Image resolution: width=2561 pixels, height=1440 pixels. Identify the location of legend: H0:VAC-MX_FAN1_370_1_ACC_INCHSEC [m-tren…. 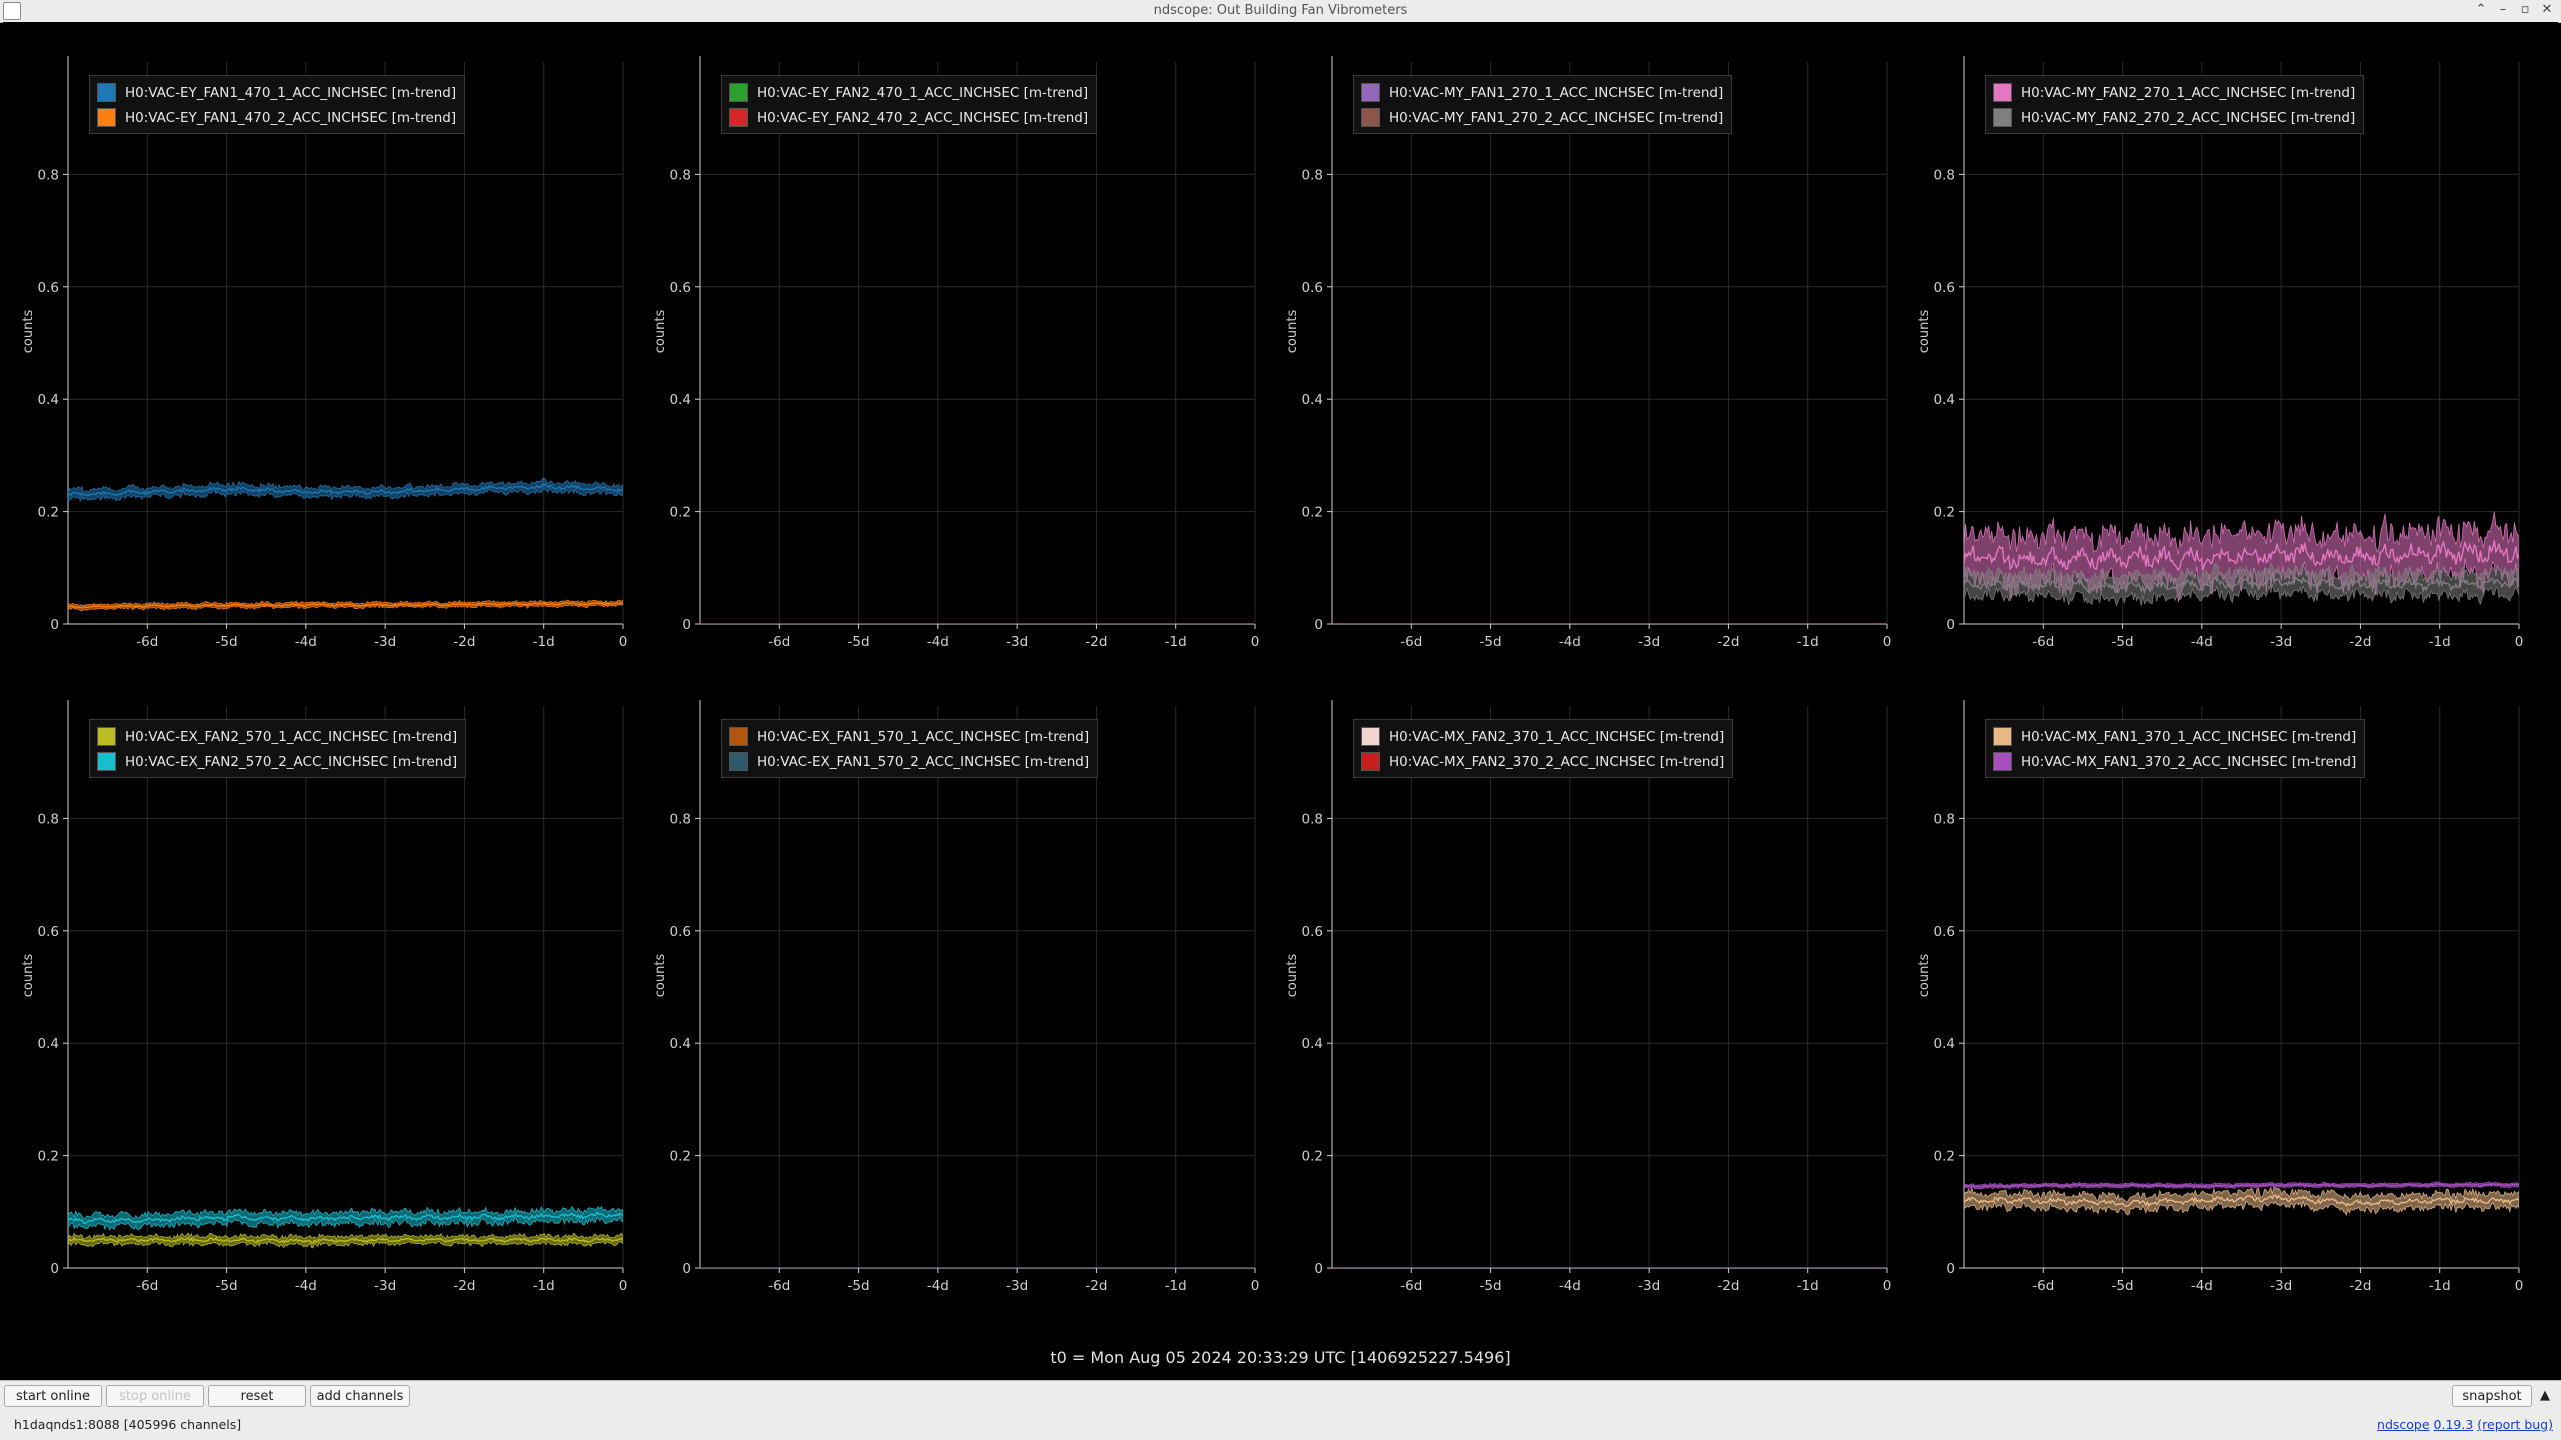
(2175, 748).